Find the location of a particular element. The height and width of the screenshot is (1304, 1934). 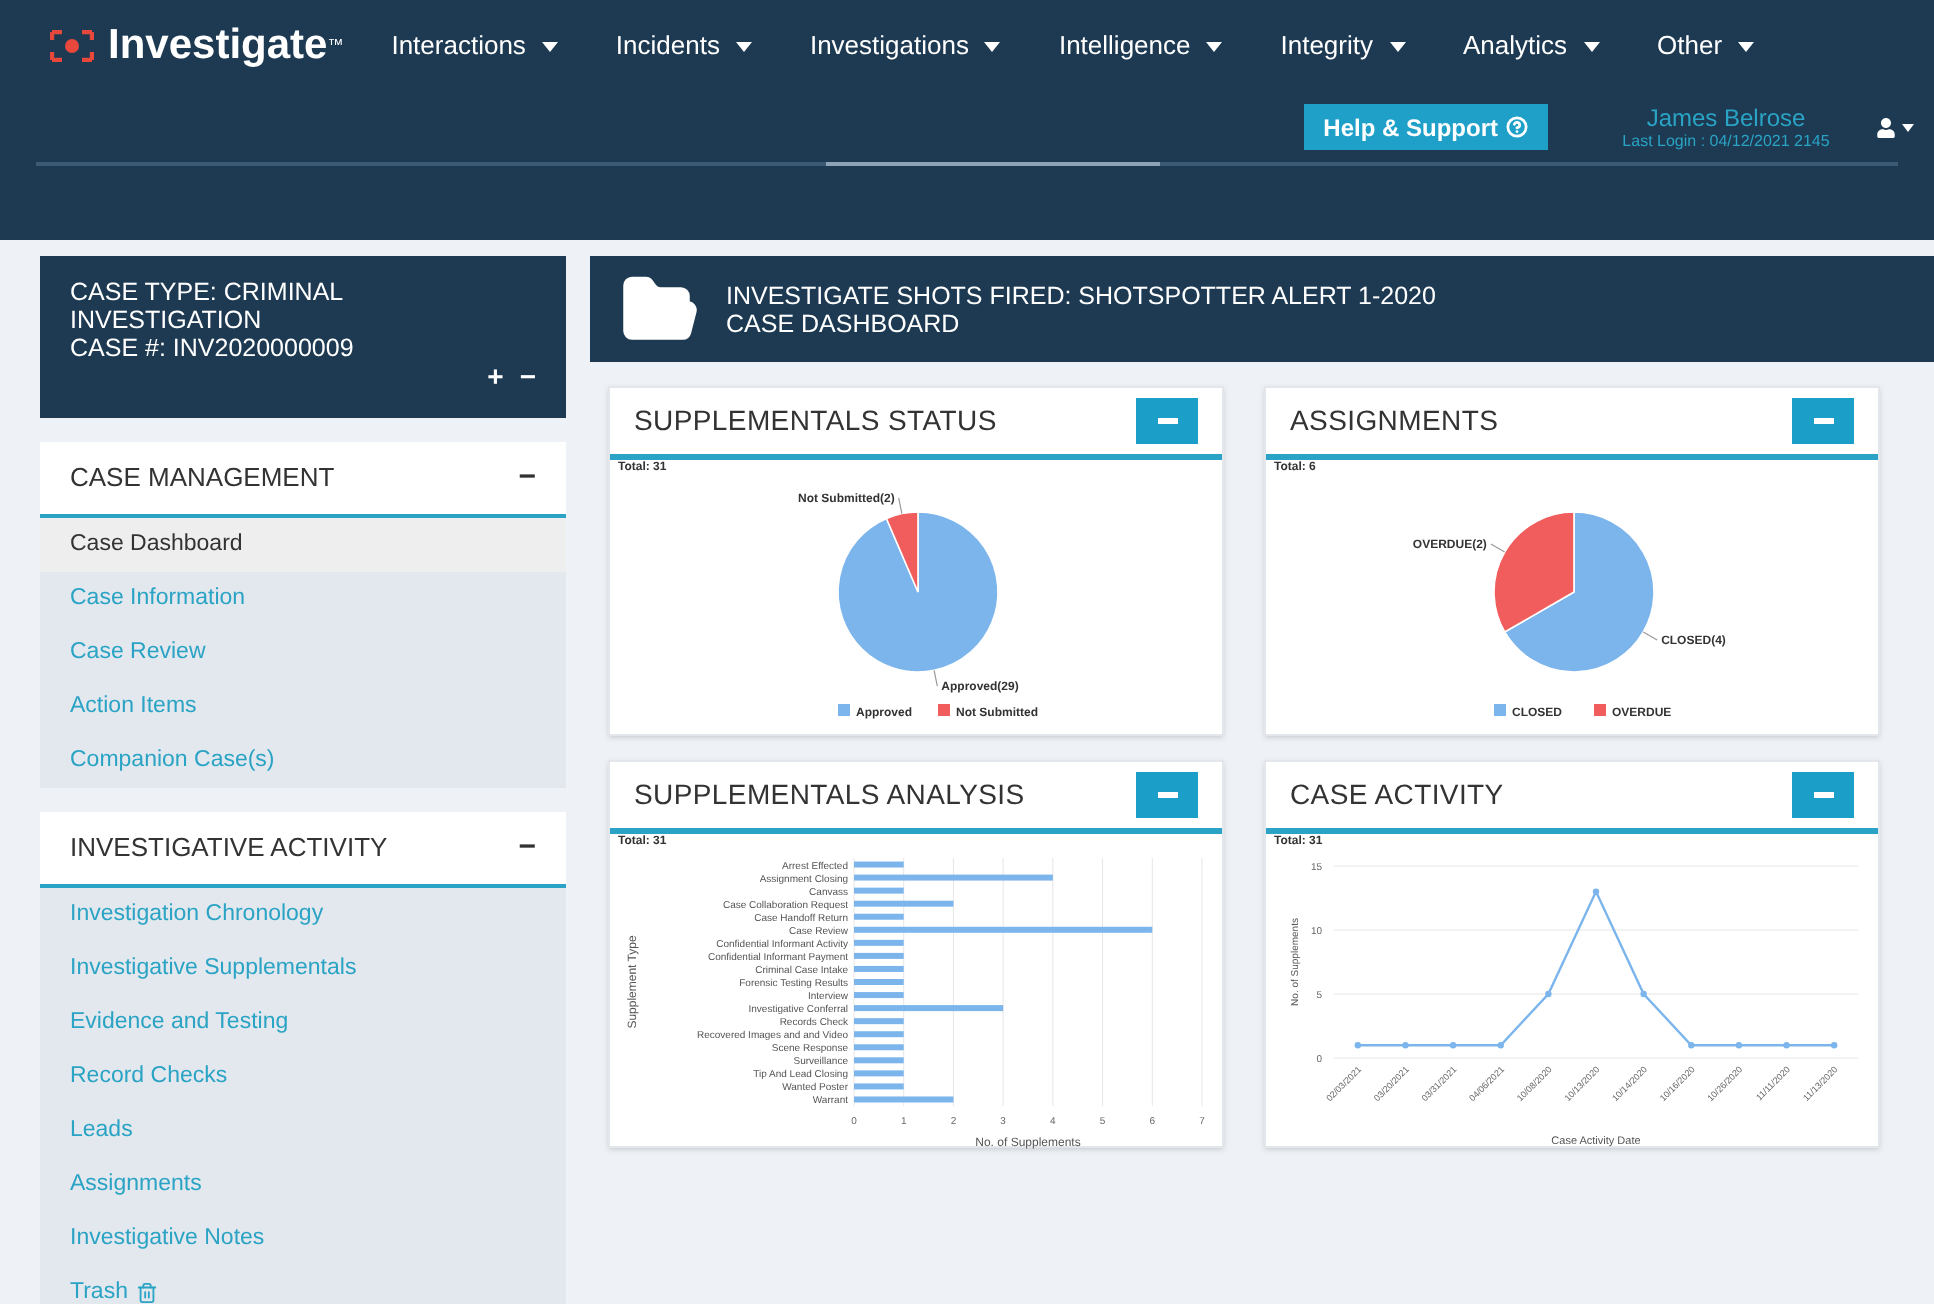

trash-icon is located at coordinates (146, 1293).